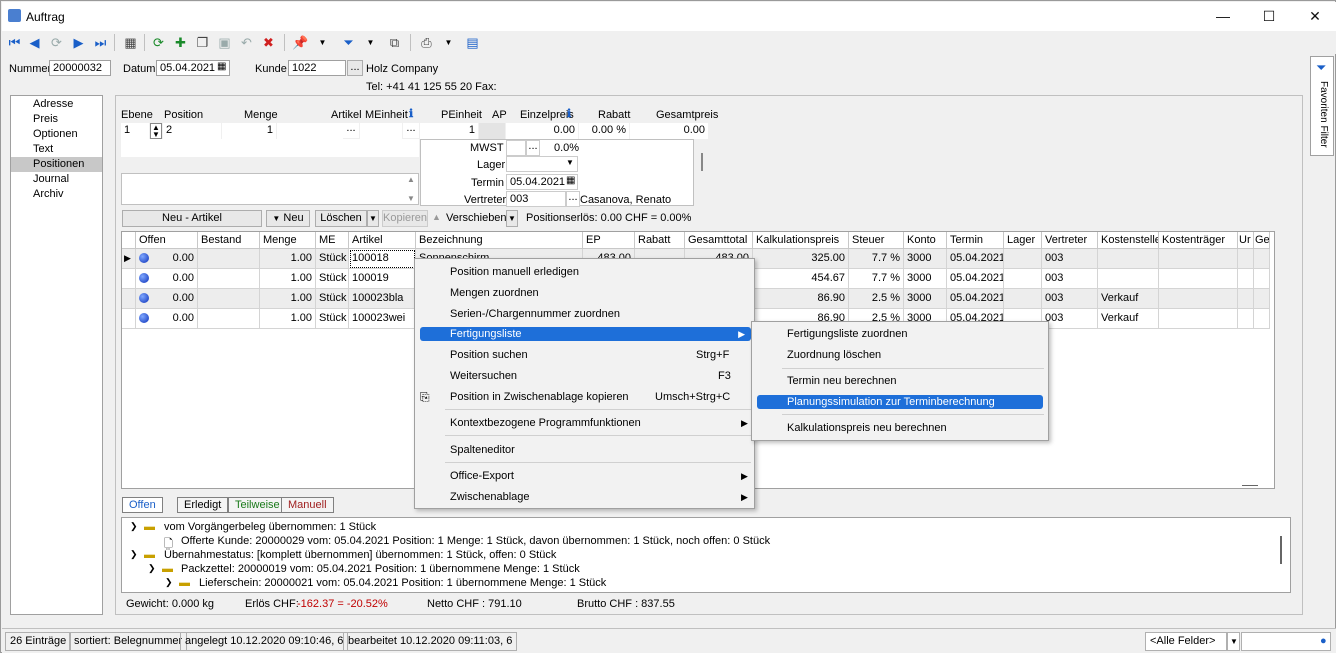 The width and height of the screenshot is (1336, 653). What do you see at coordinates (221, 66) in the screenshot?
I see `calendar-icon: ▦` at bounding box center [221, 66].